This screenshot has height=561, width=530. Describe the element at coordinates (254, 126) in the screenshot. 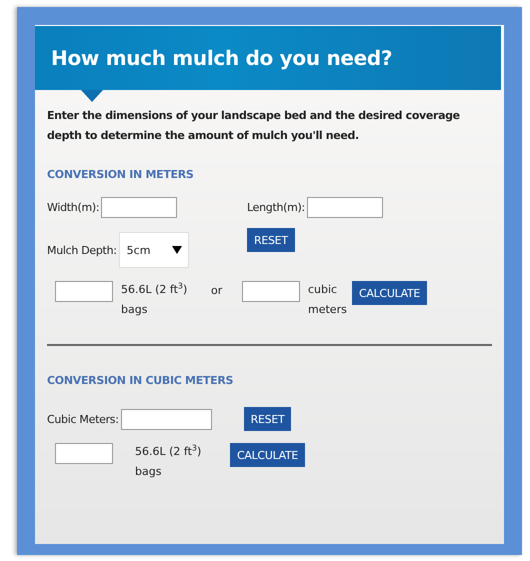

I see `intro-text: Enter the dimensions of your landscape bed and the desired coverage depth to determine the amount of mulch you'll need.` at that location.